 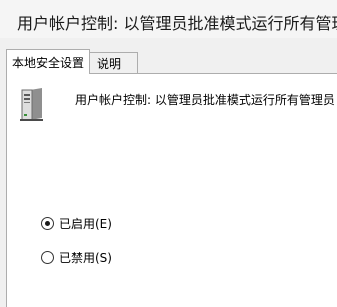 I want to click on window-titlebar: 用户帐户控制: 以管理员批准模式运行所有管理员, so click(x=168, y=19).